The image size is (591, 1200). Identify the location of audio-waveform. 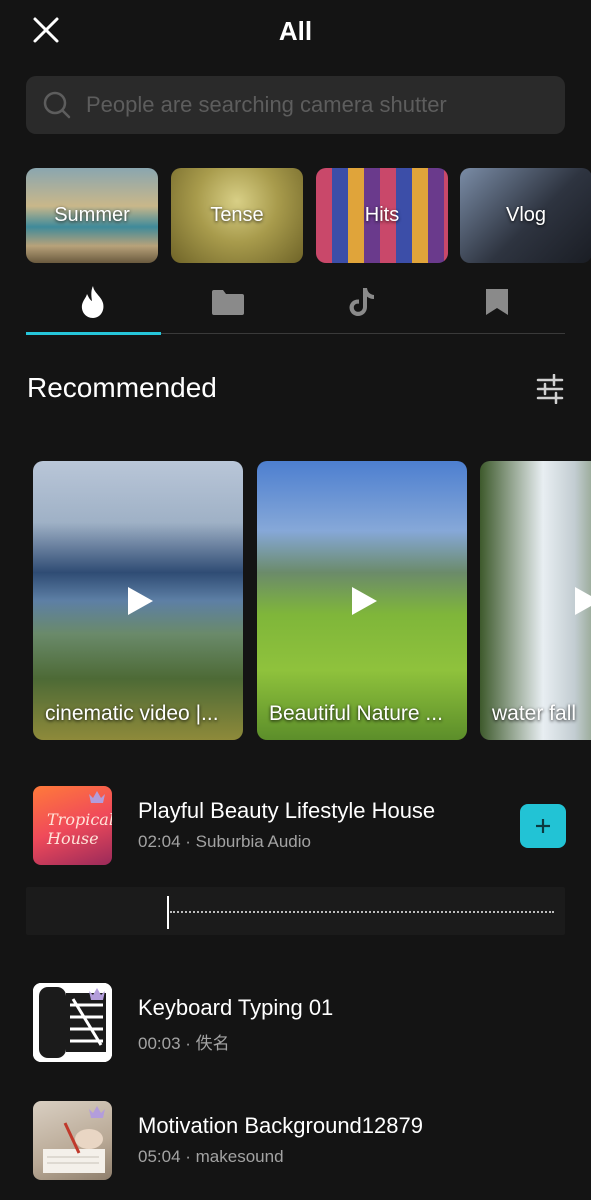
(295, 911).